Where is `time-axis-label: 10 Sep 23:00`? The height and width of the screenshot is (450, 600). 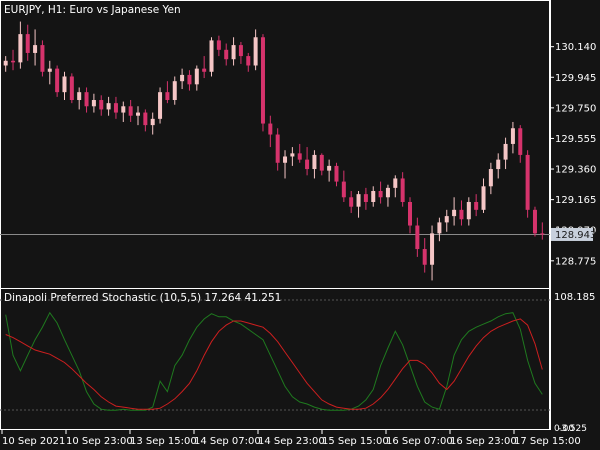
time-axis-label: 10 Sep 23:00 is located at coordinates (99, 441).